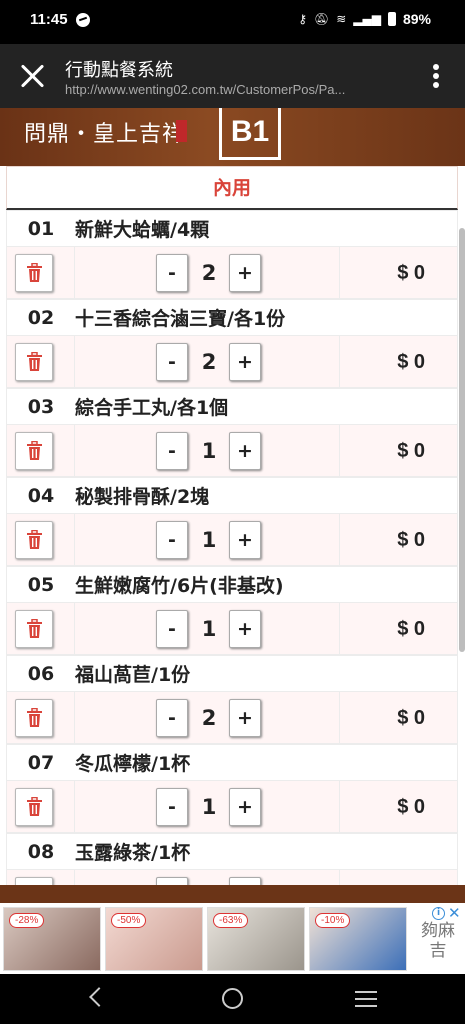 This screenshot has width=465, height=1024. I want to click on item-number: 08, so click(41, 851).